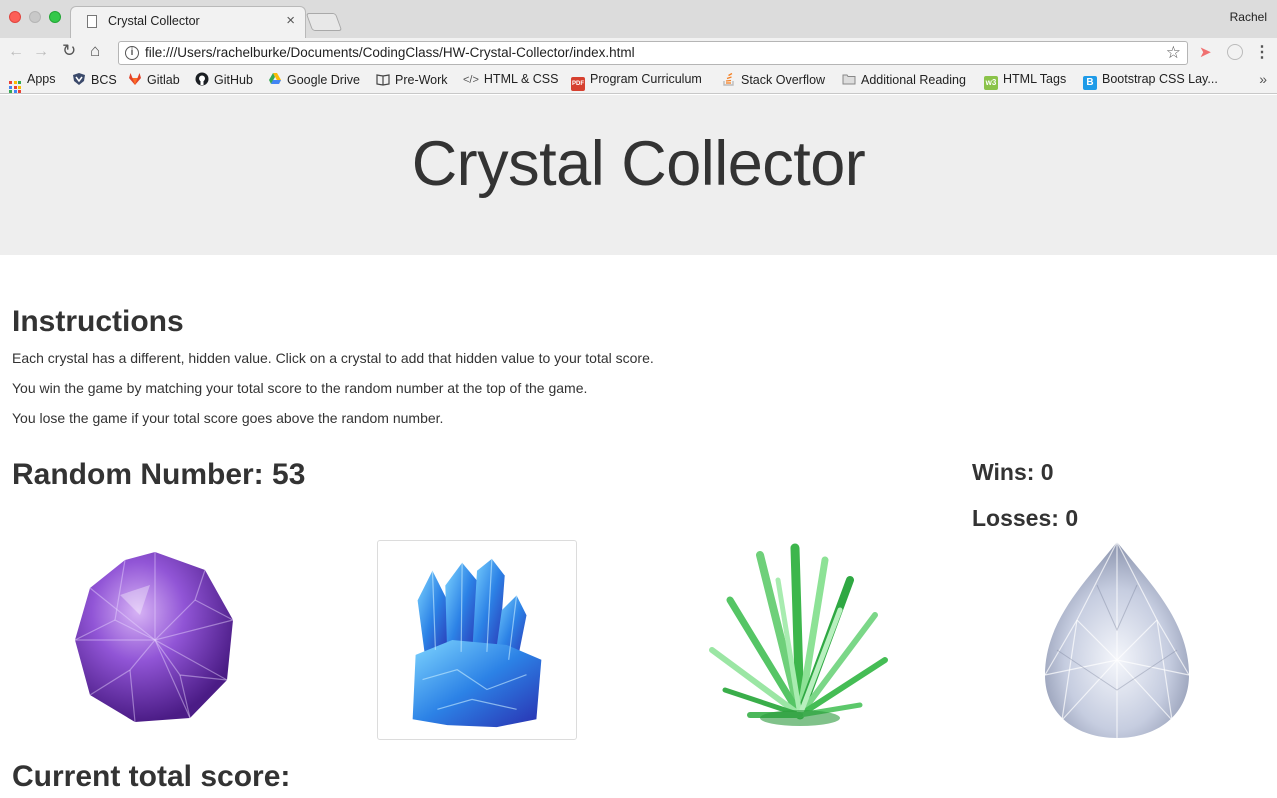  I want to click on blue-crystal-icon, so click(477, 643).